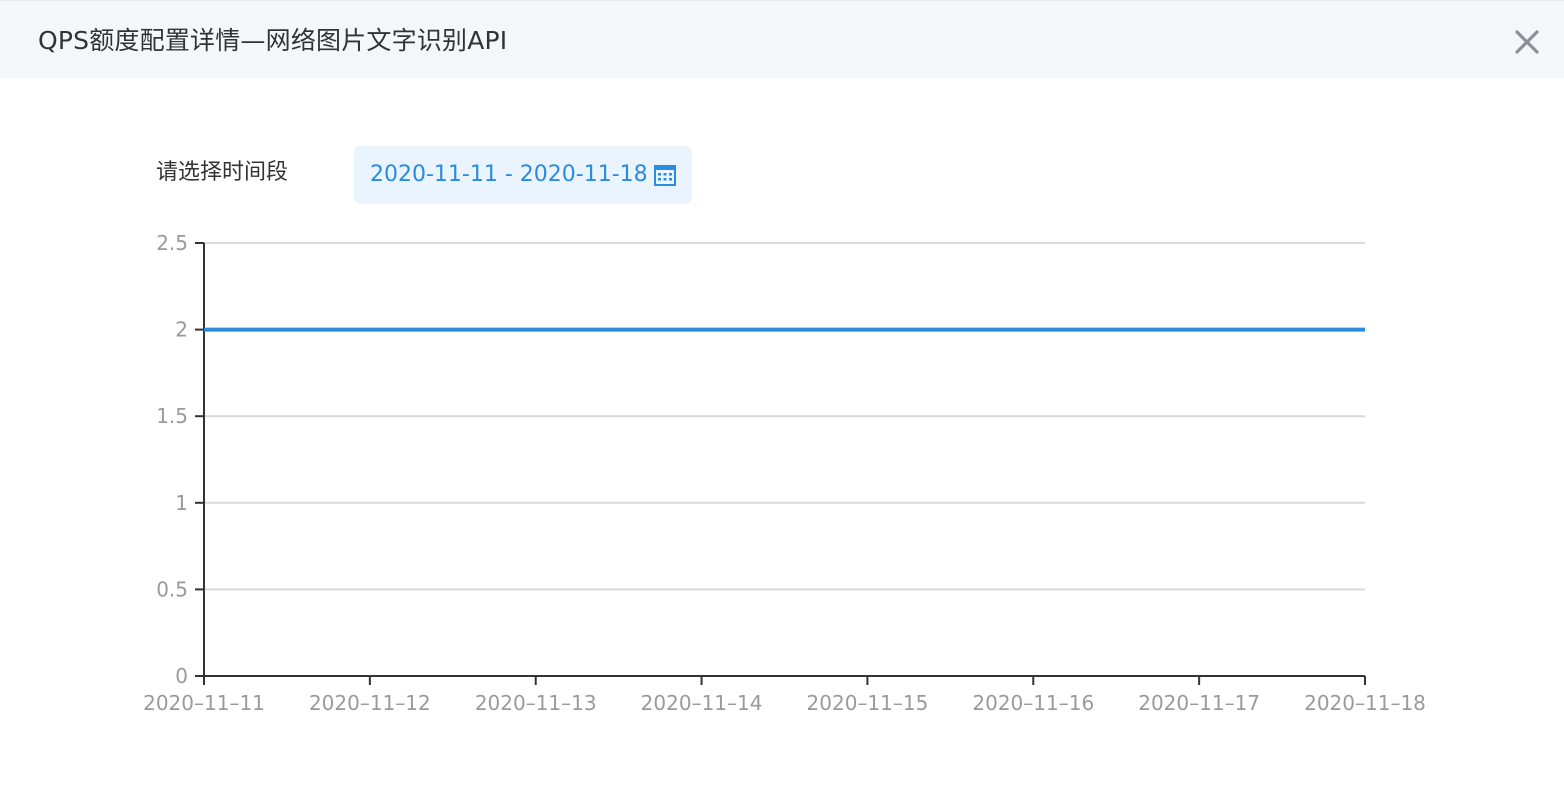  Describe the element at coordinates (172, 416) in the screenshot. I see `y-tick-label-3: 1.5` at that location.